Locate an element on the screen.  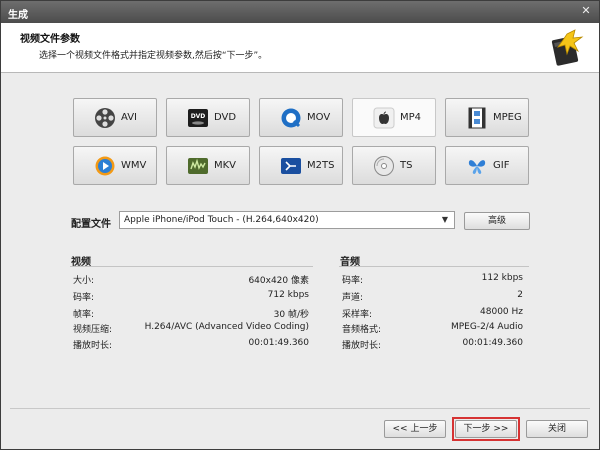
format-label: MKV is located at coordinates (225, 165).